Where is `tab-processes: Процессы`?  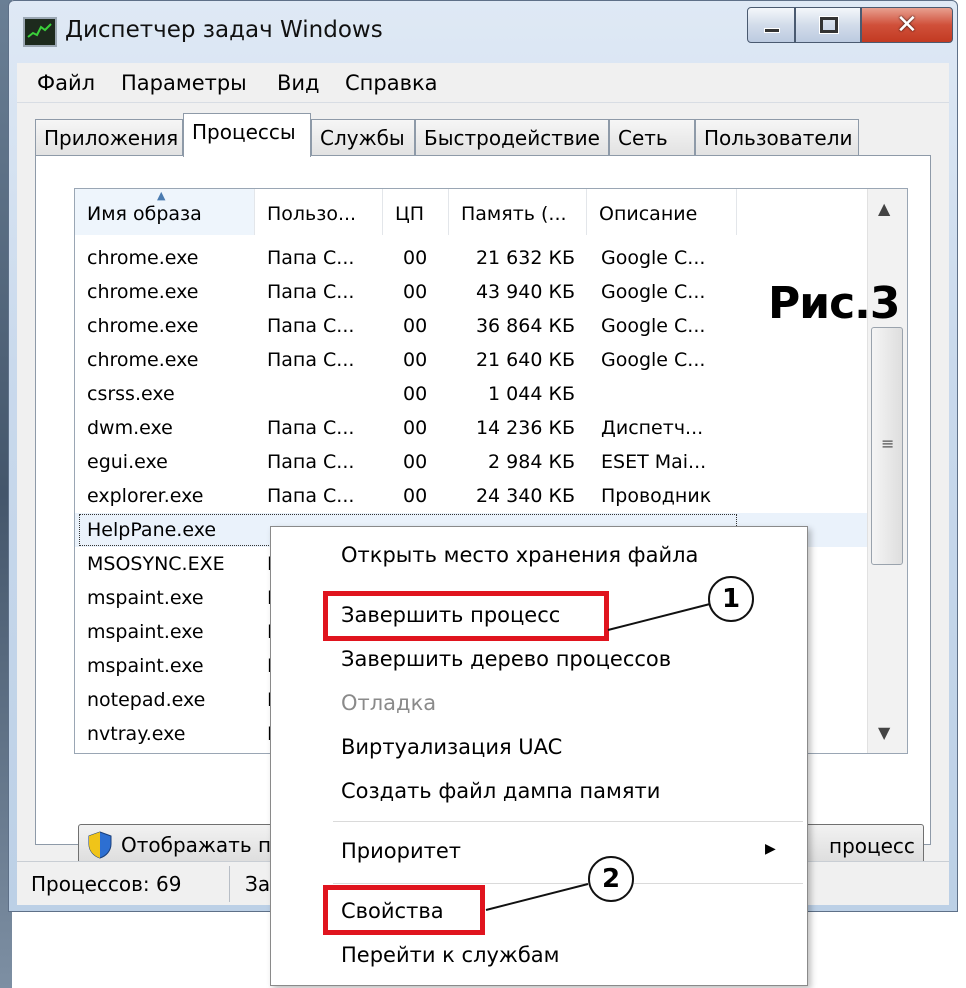 tab-processes: Процессы is located at coordinates (247, 135).